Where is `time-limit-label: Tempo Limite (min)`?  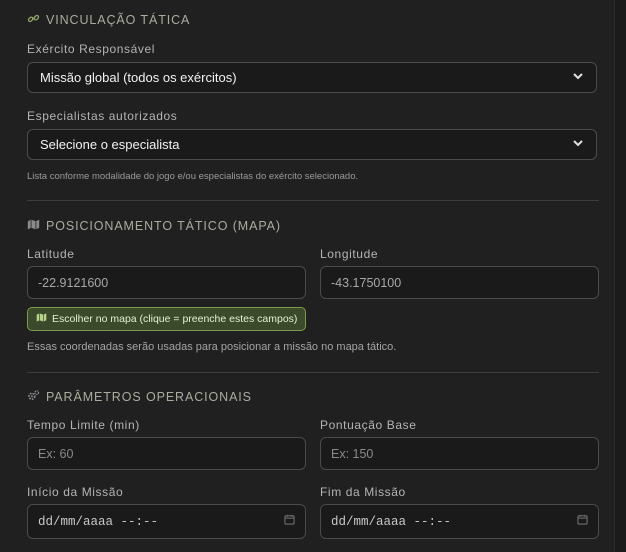
time-limit-label: Tempo Limite (min) is located at coordinates (83, 425).